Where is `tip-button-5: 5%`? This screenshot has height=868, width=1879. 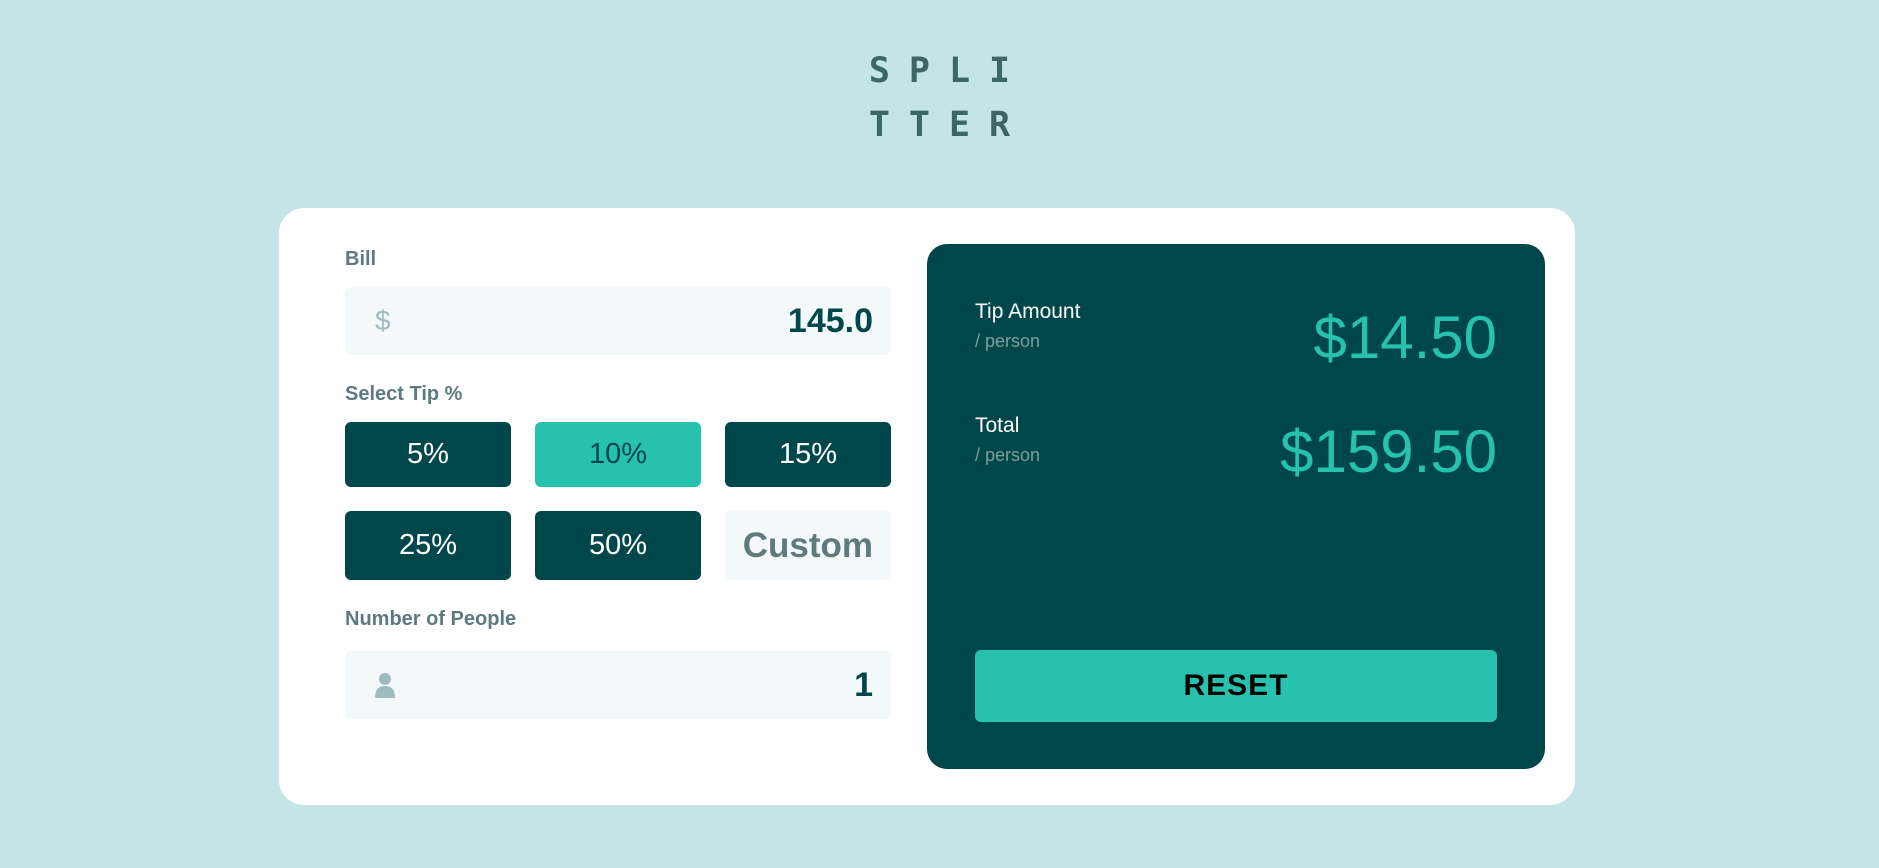 tip-button-5: 5% is located at coordinates (428, 454).